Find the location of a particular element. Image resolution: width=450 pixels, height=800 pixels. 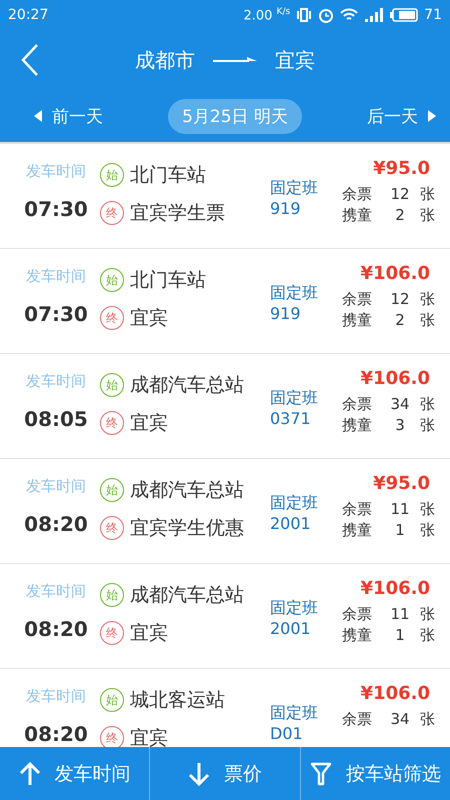

vibrate-icon is located at coordinates (304, 15).